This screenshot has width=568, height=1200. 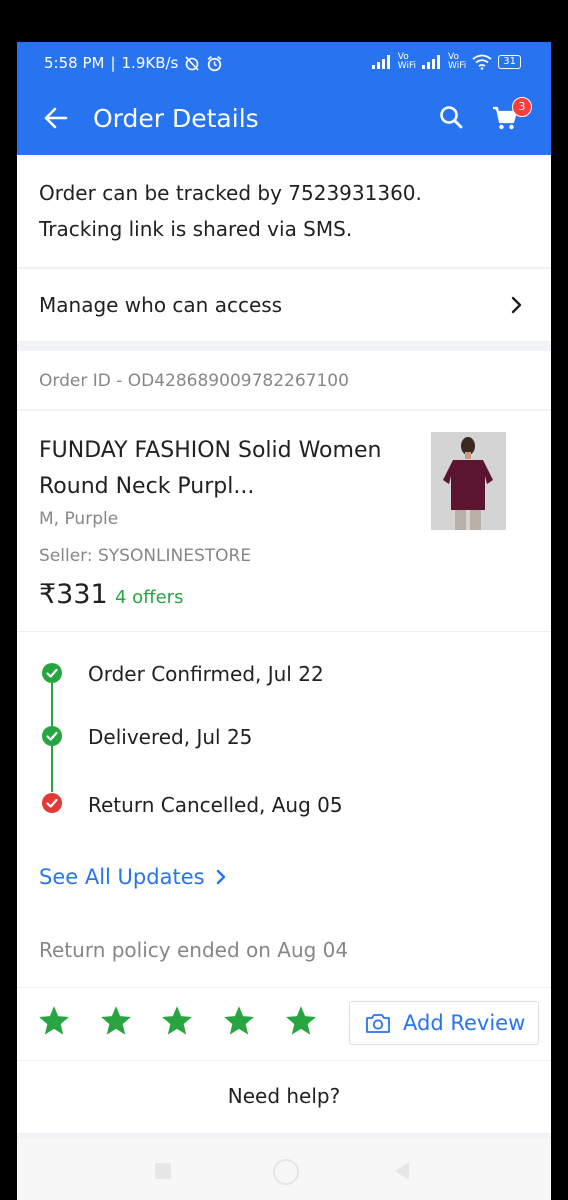 I want to click on camera-icon, so click(x=378, y=1023).